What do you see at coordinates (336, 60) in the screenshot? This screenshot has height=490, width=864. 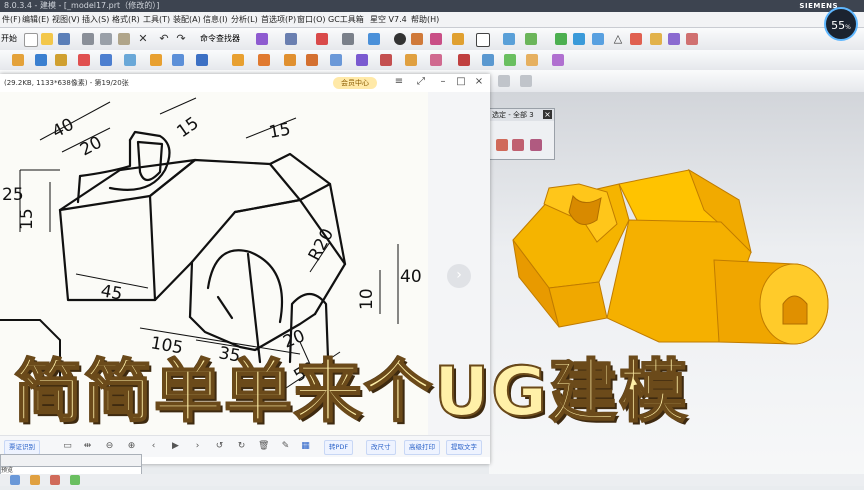 I see `chamfer-icon` at bounding box center [336, 60].